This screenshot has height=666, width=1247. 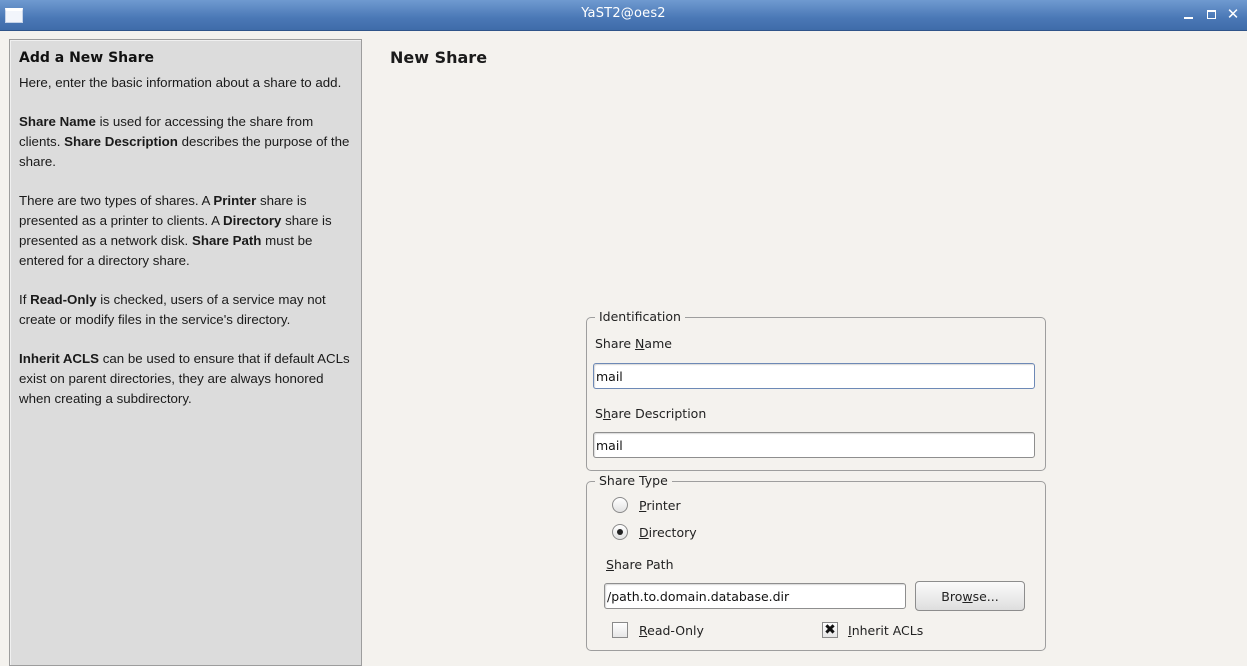 What do you see at coordinates (235, 200) in the screenshot?
I see `help-bold: Printer` at bounding box center [235, 200].